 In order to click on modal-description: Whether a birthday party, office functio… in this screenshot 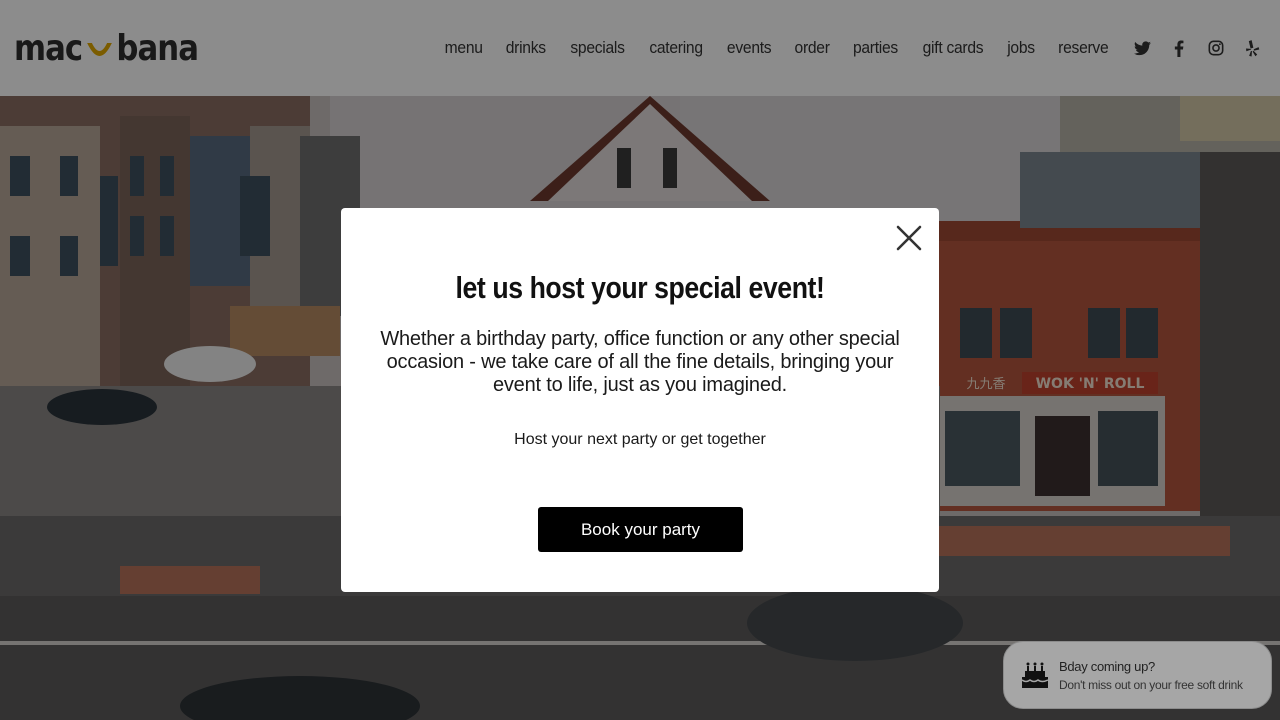, I will do `click(640, 362)`.